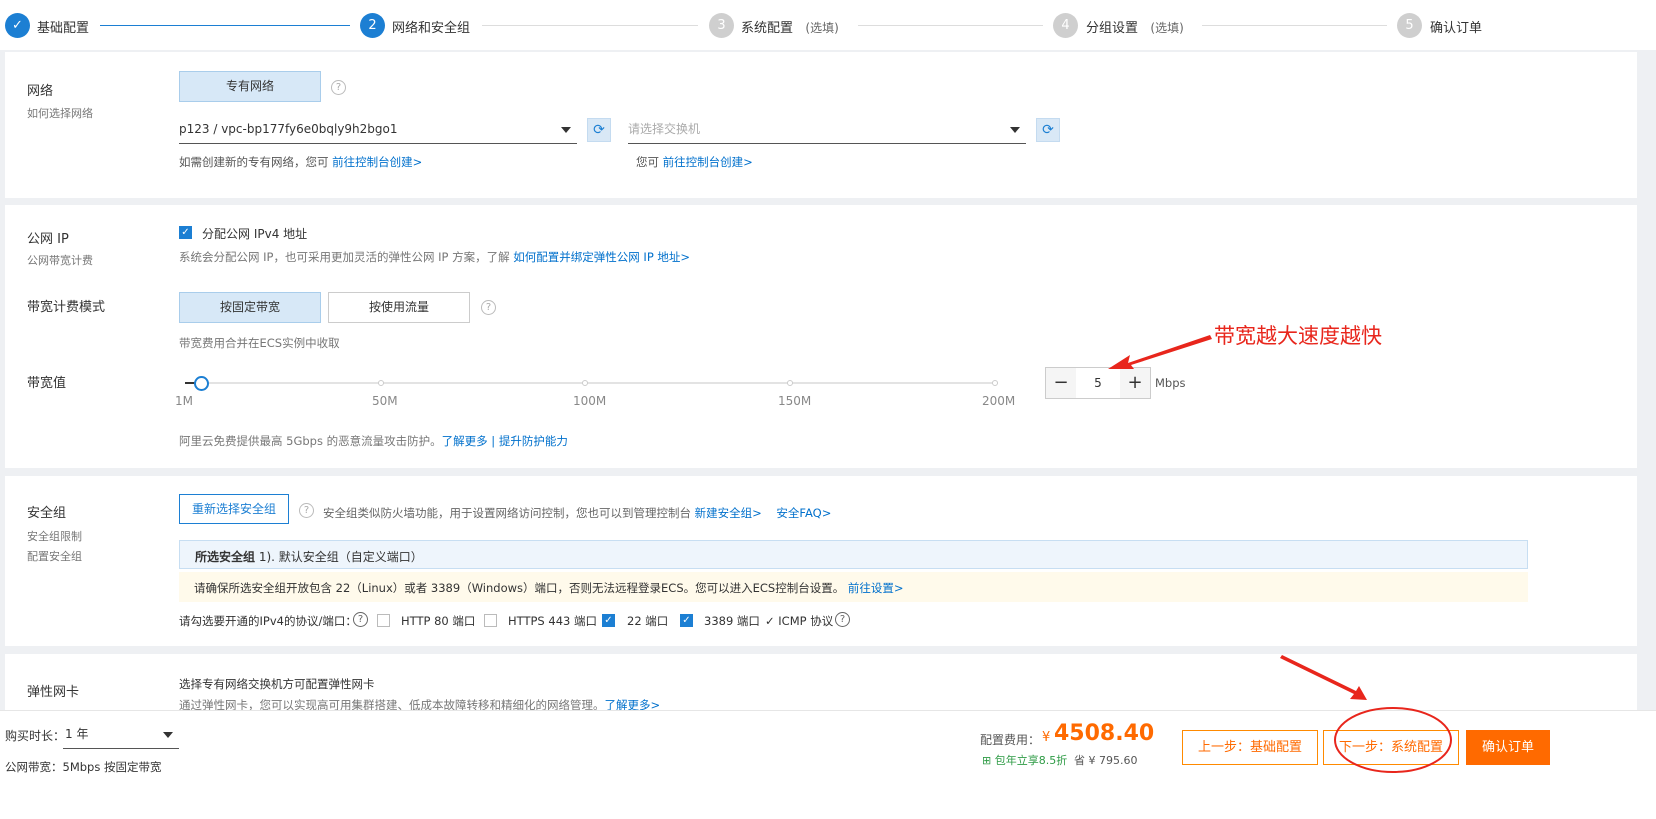 The width and height of the screenshot is (1656, 819). Describe the element at coordinates (344, 257) in the screenshot. I see `public-ip-desc-text: 系统会分配公网 IP，也可采用更加灵活的弹性公网 IP 方案，了解` at that location.